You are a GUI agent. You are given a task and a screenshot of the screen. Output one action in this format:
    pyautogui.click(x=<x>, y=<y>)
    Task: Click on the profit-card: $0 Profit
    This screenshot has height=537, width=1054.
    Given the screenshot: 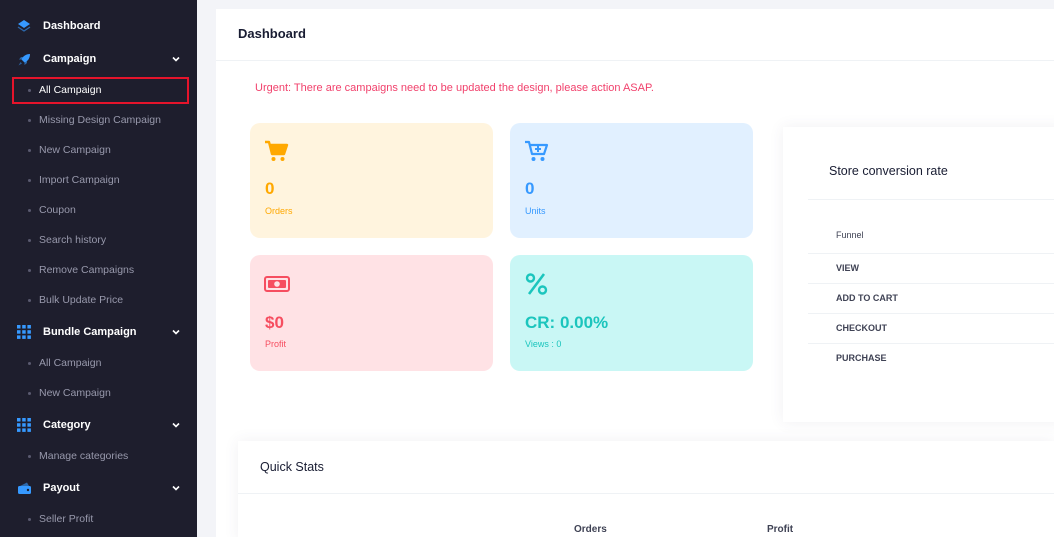 What is the action you would take?
    pyautogui.click(x=371, y=313)
    